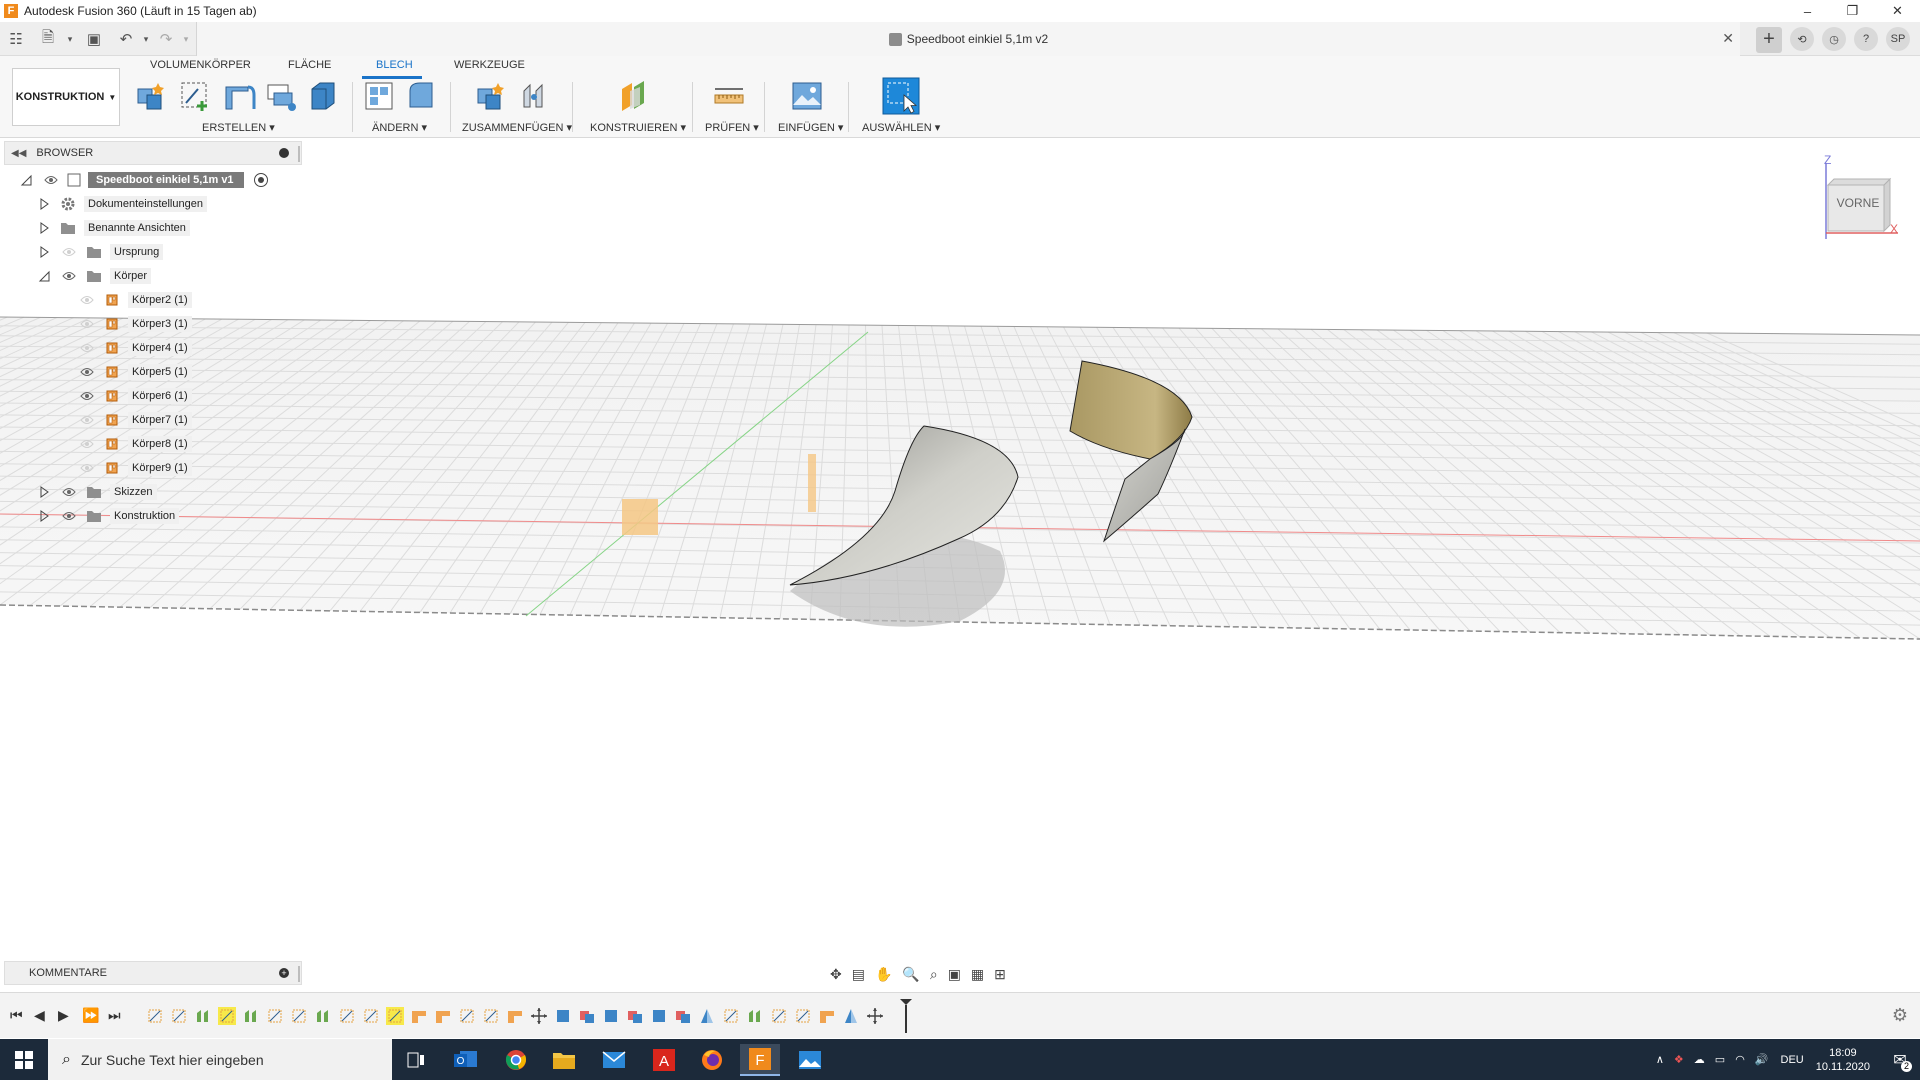 The height and width of the screenshot is (1080, 1920). I want to click on onedrive-tray-icon: ☁, so click(1699, 1059).